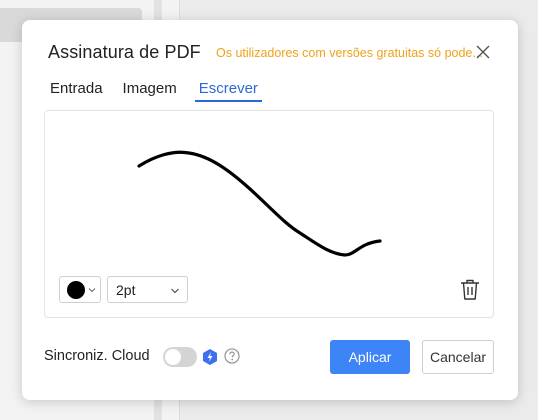 The width and height of the screenshot is (538, 420). What do you see at coordinates (370, 357) in the screenshot?
I see `apply-button: Aplicar` at bounding box center [370, 357].